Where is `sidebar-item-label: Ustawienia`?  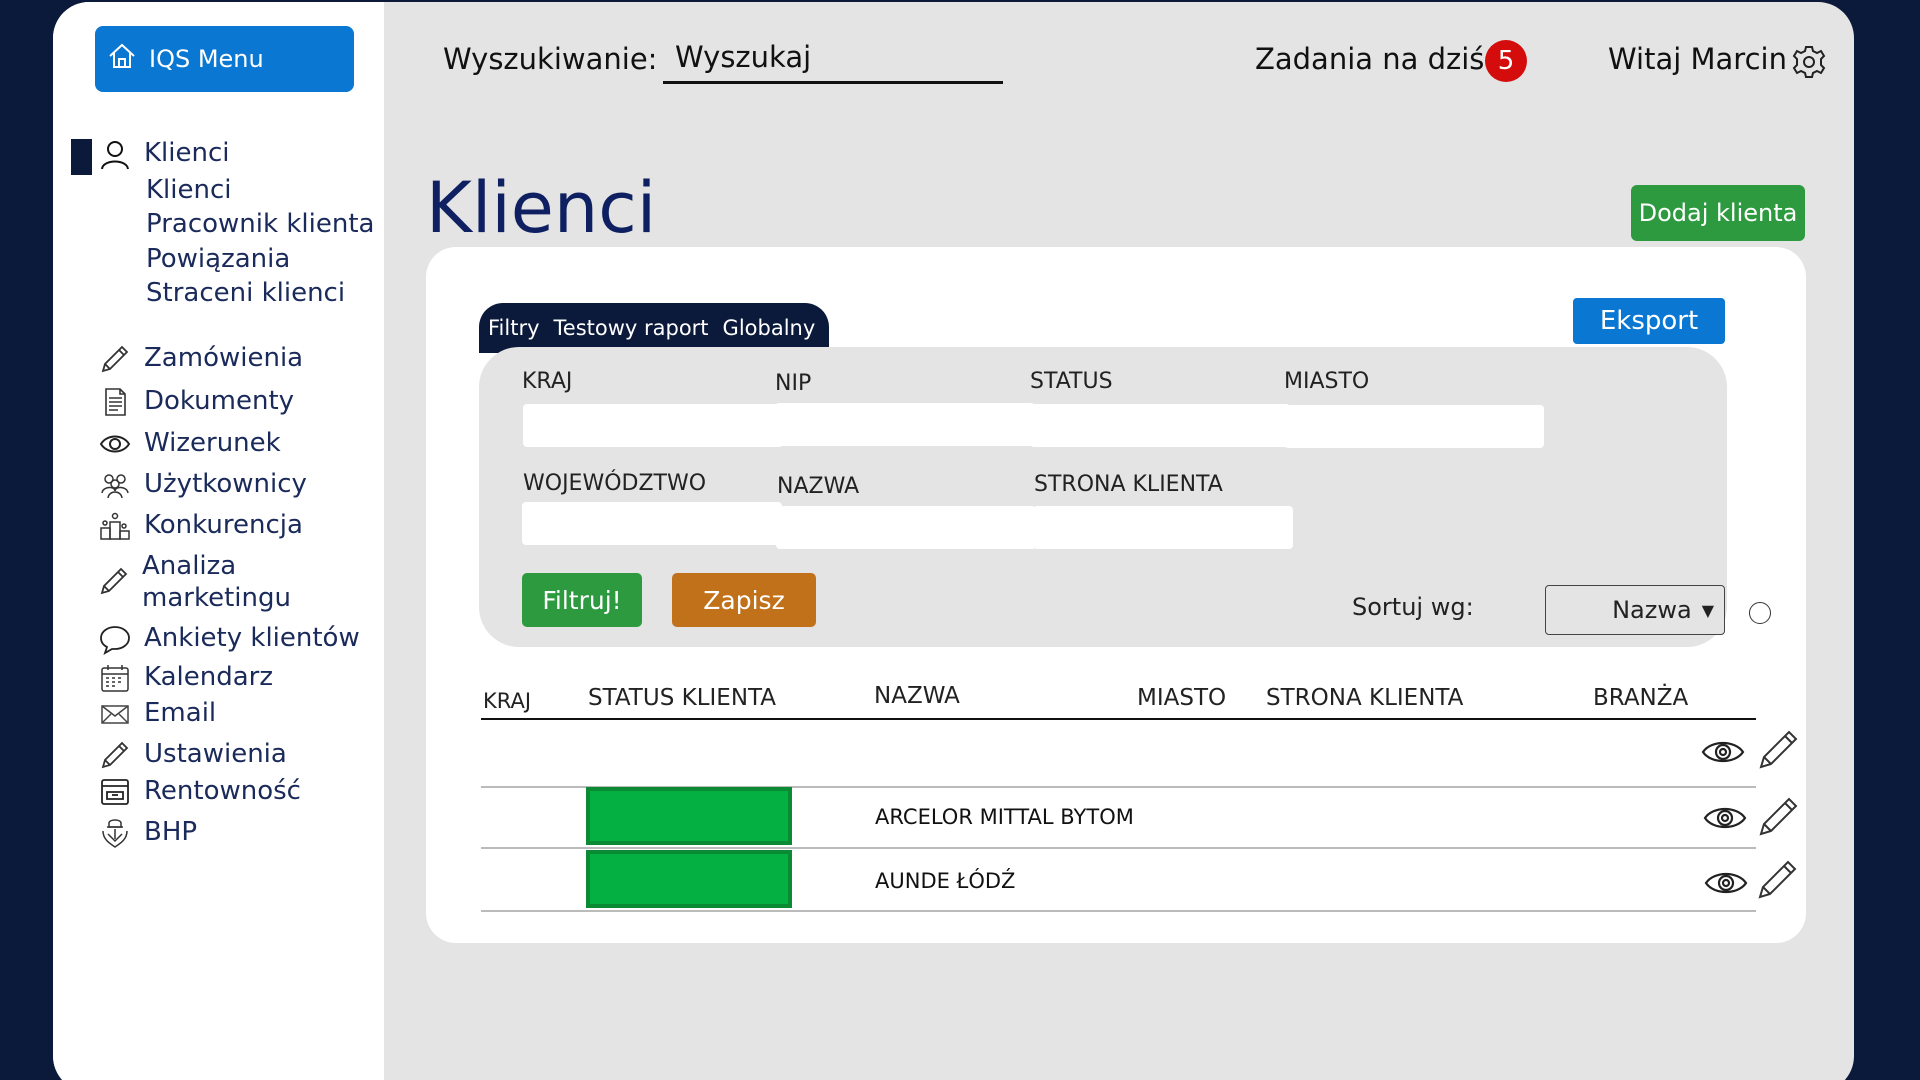
sidebar-item-label: Ustawienia is located at coordinates (215, 754).